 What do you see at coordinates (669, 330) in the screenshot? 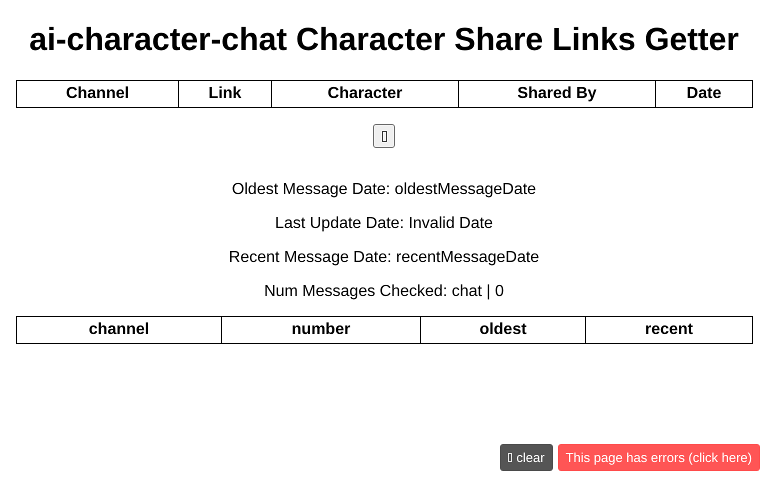
I see `column-header: recent` at bounding box center [669, 330].